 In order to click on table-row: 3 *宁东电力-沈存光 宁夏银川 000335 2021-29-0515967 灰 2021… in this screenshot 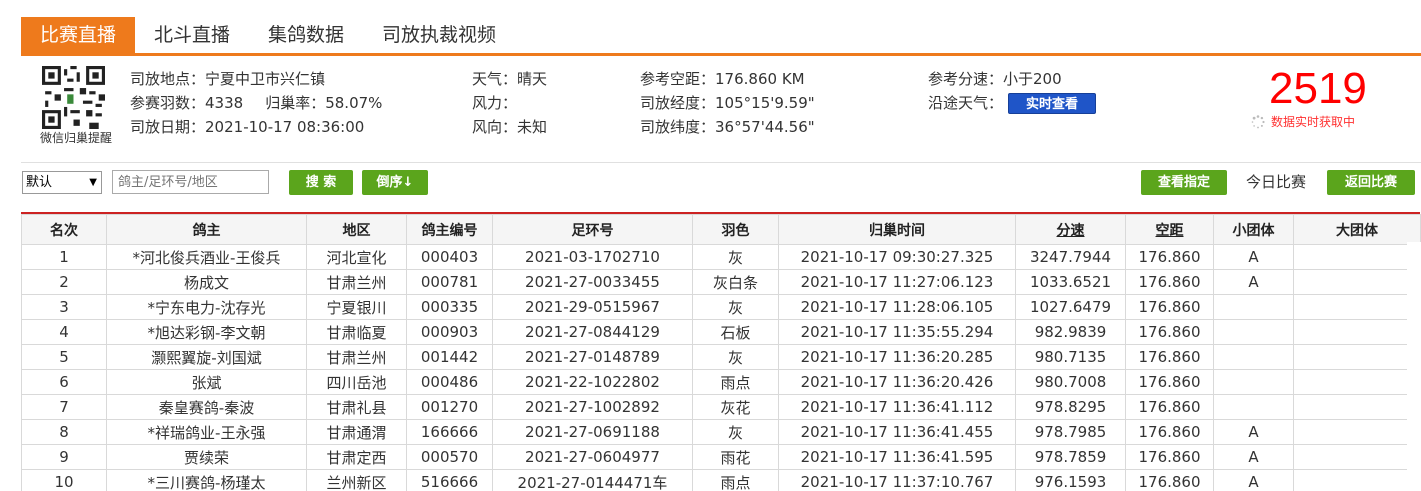, I will do `click(721, 307)`.